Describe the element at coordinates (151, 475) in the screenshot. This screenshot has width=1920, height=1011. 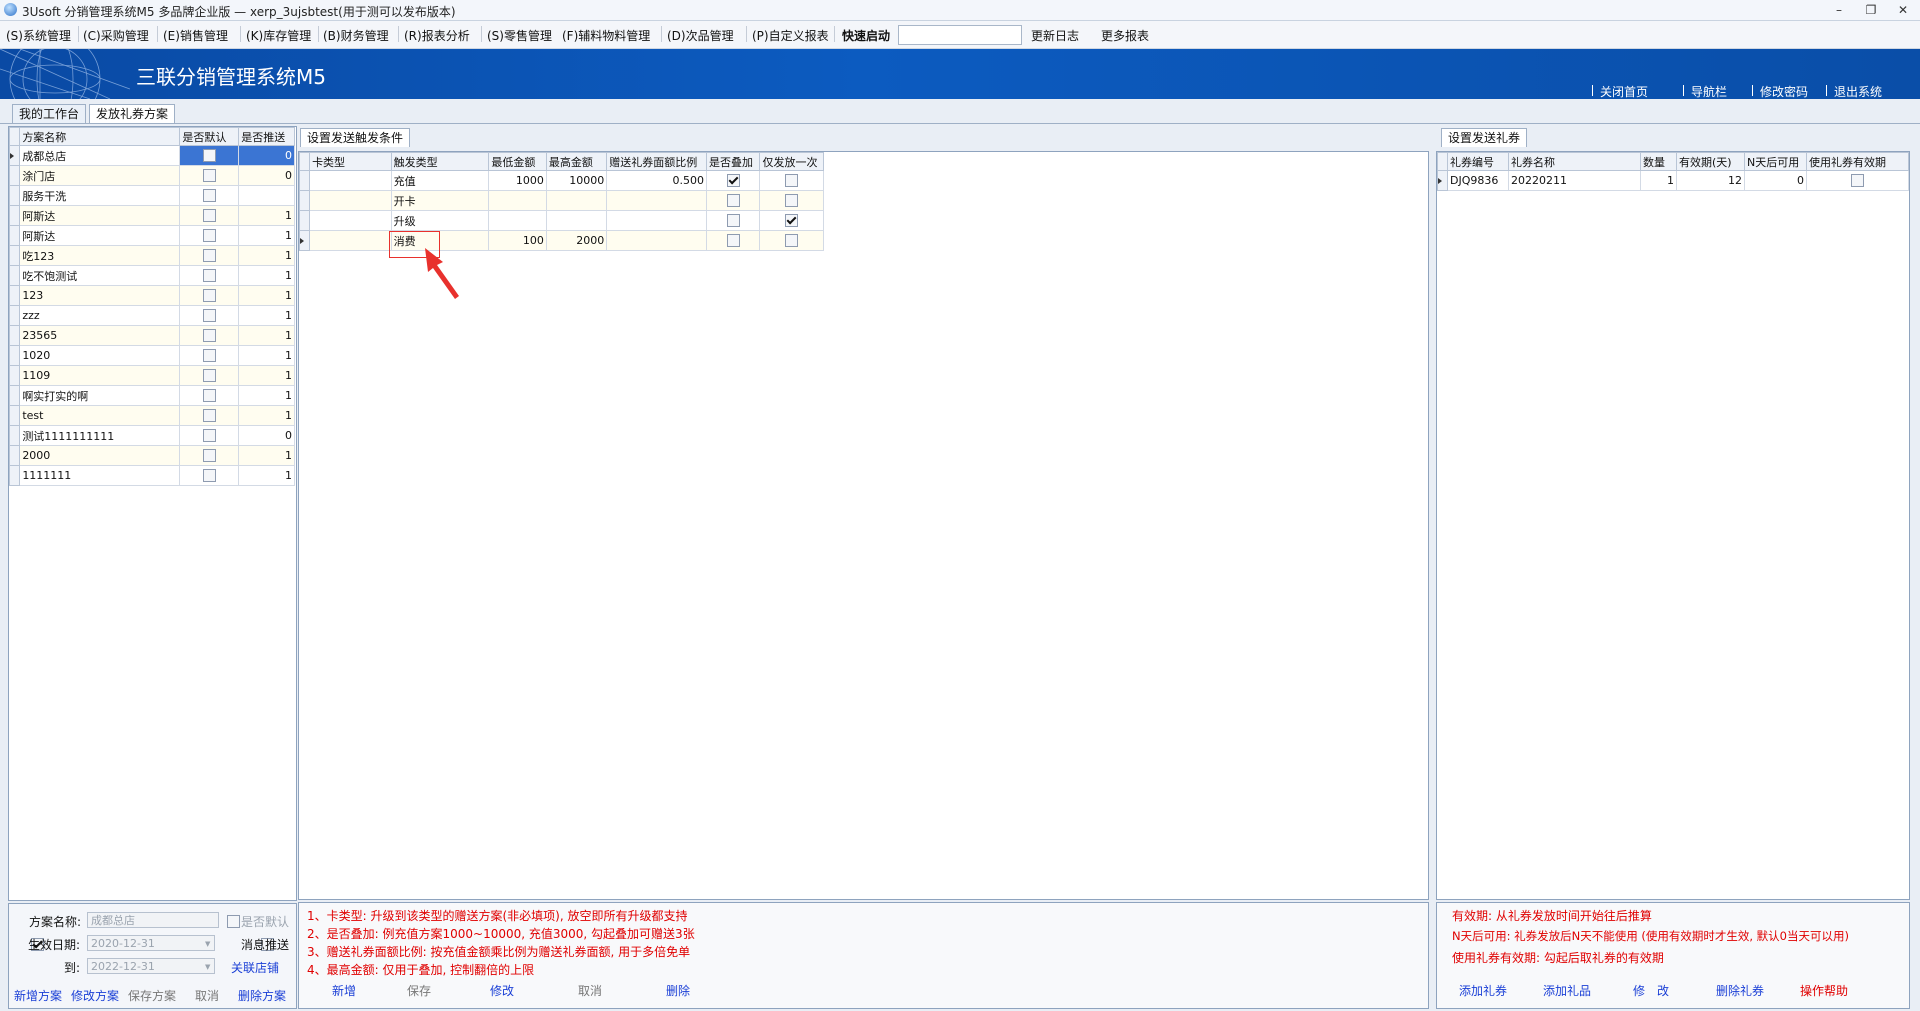
I see `plan-row: 1111111 1` at that location.